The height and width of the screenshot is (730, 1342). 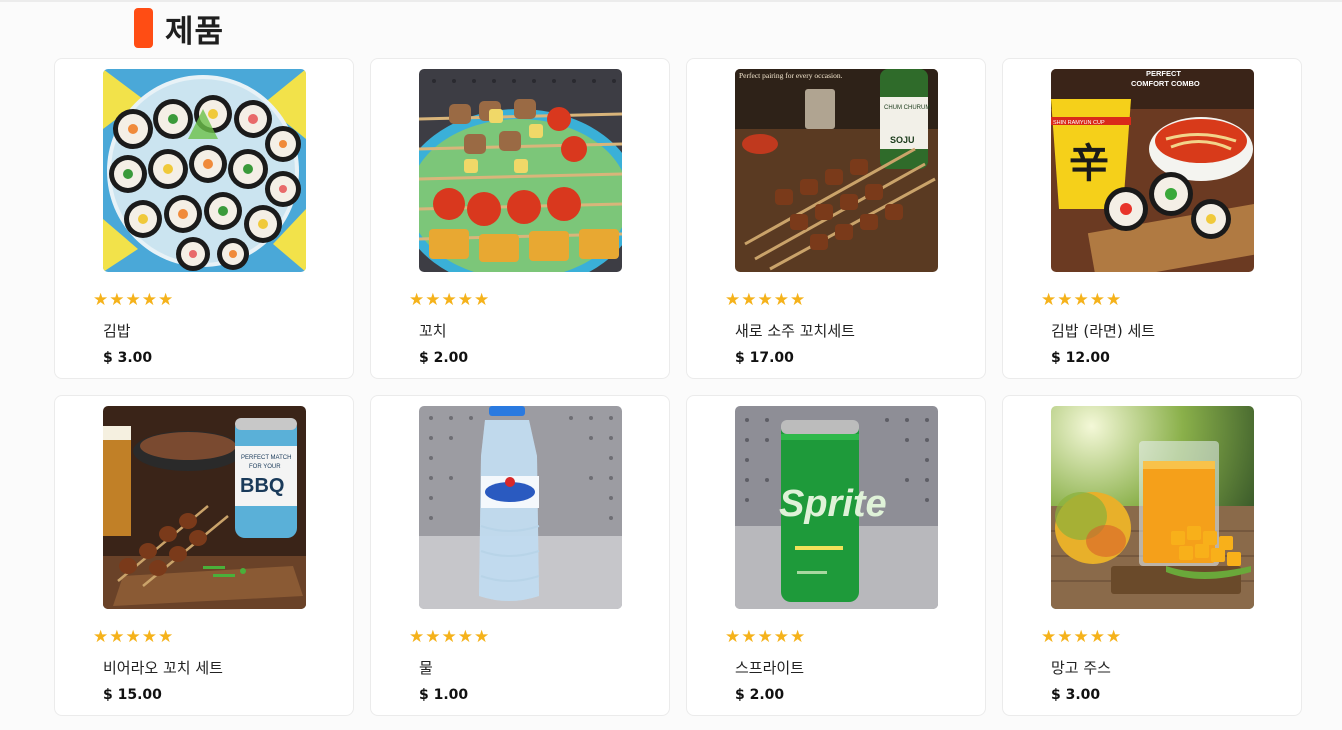 I want to click on beerlao-skewer-photo-icon: PERFECT MATCH FOR YOUR BBQ, so click(x=204, y=507).